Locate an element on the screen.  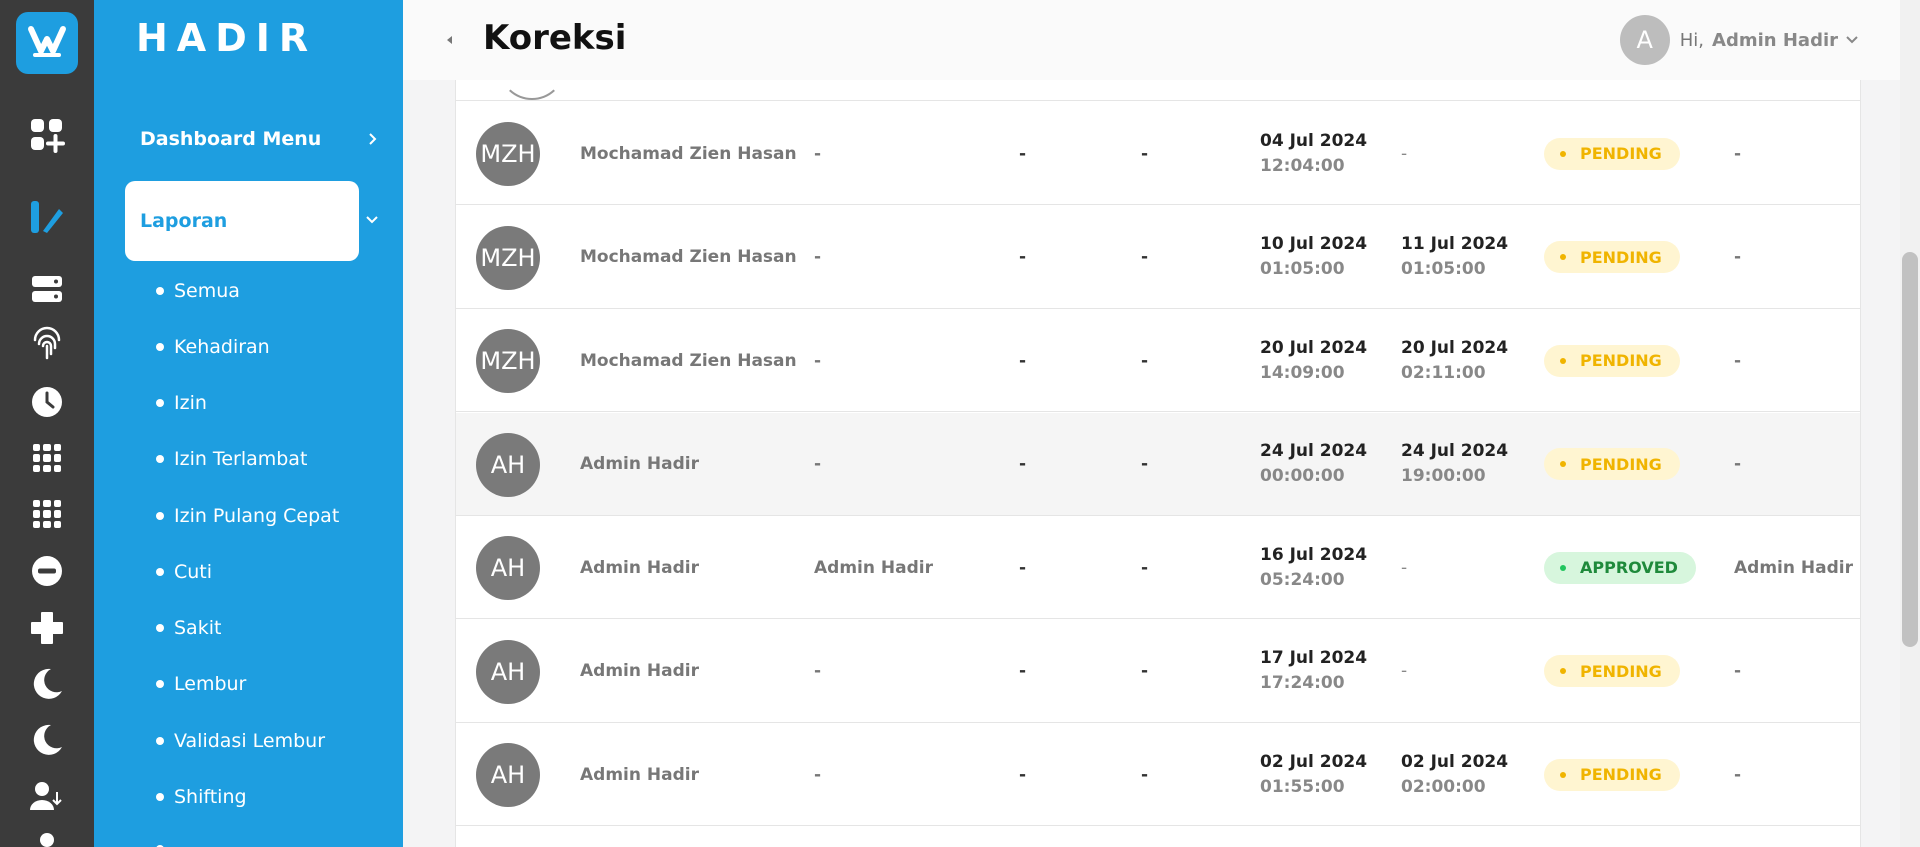
scrollbar is located at coordinates (1910, 423).